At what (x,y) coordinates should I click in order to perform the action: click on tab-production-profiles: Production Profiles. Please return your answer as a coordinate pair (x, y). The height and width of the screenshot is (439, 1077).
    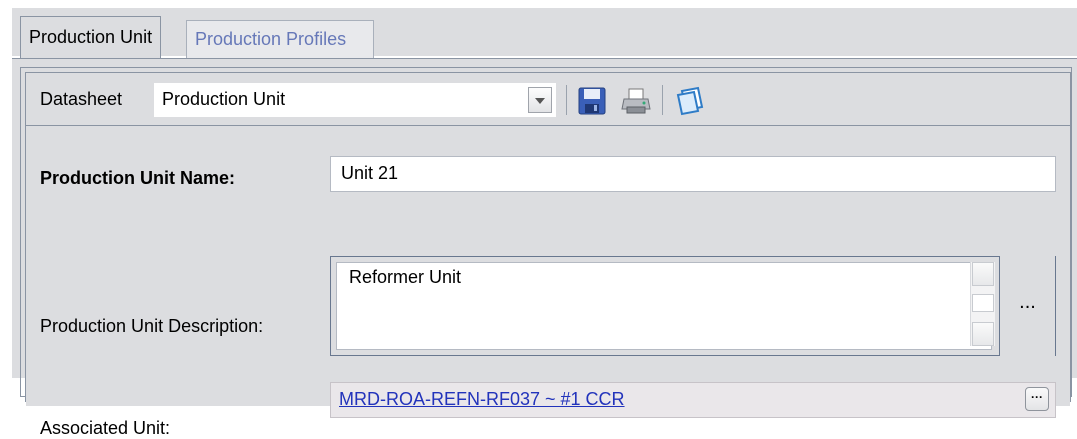
    Looking at the image, I should click on (280, 39).